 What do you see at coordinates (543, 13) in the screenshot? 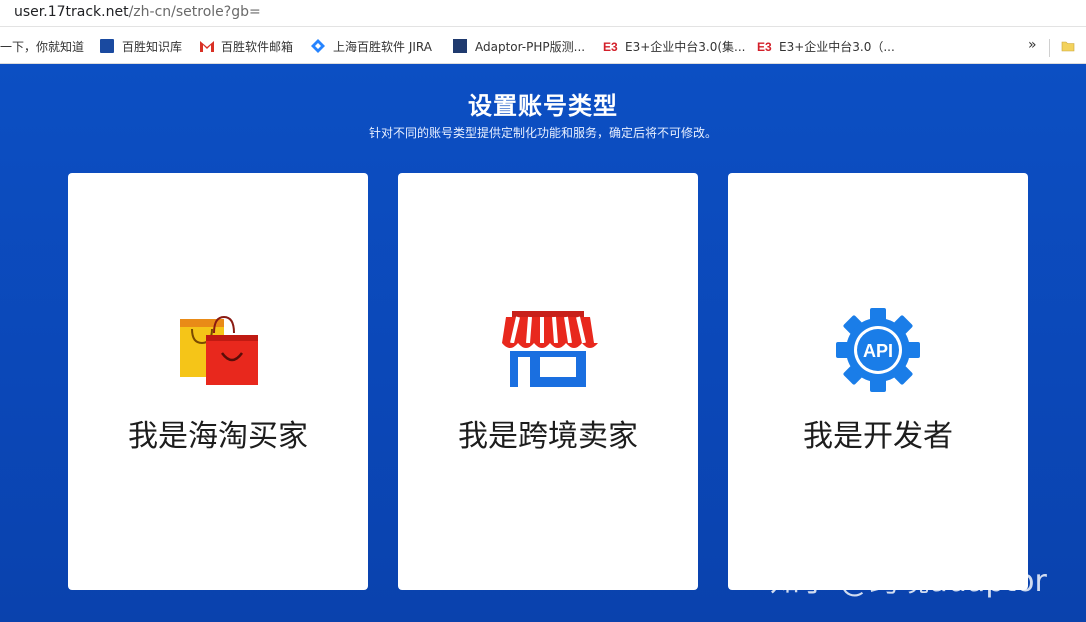
I see `address-bar: user.17track.net/zh-cn/setrole?gb=` at bounding box center [543, 13].